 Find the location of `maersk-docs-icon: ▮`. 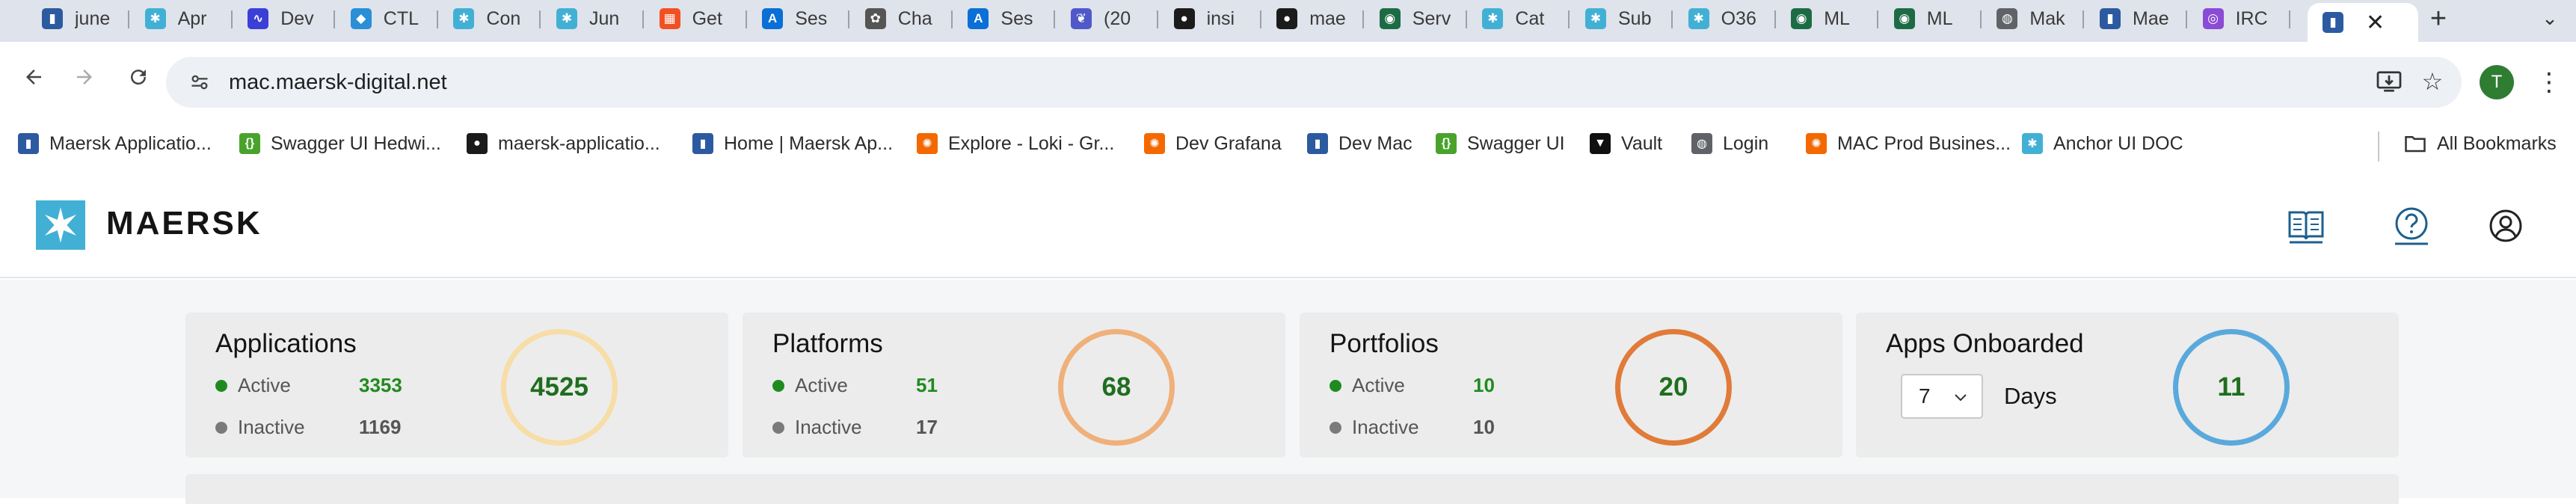

maersk-docs-icon: ▮ is located at coordinates (1317, 143).